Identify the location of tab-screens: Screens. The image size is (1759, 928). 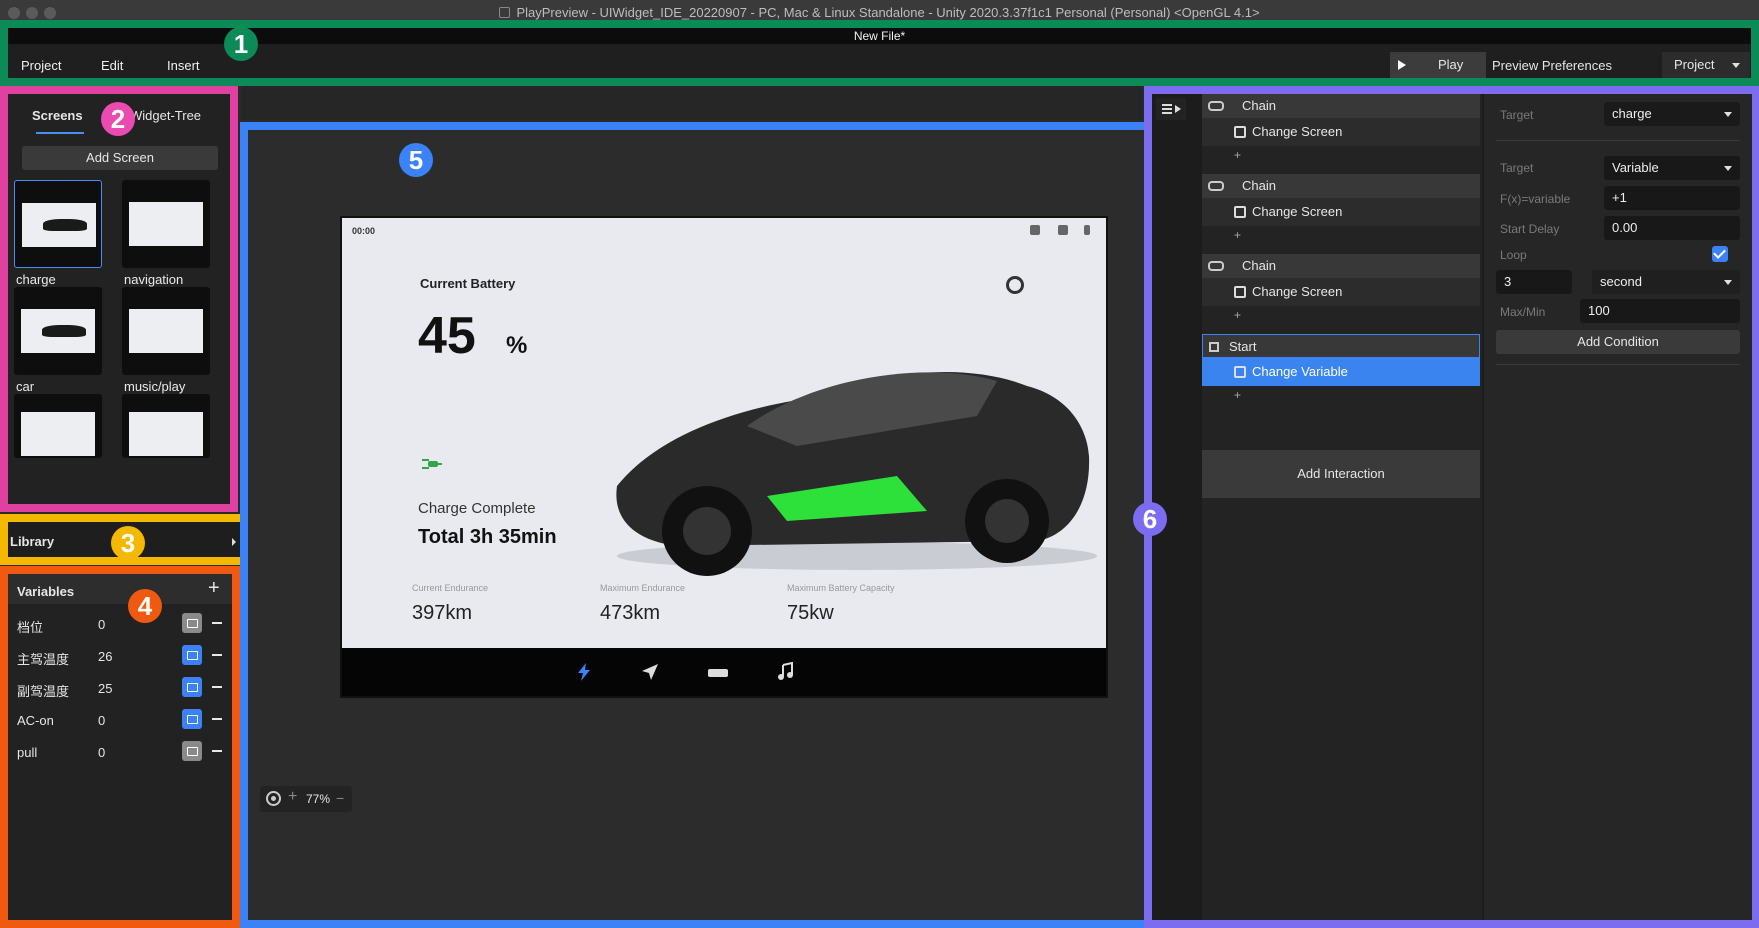
(57, 115).